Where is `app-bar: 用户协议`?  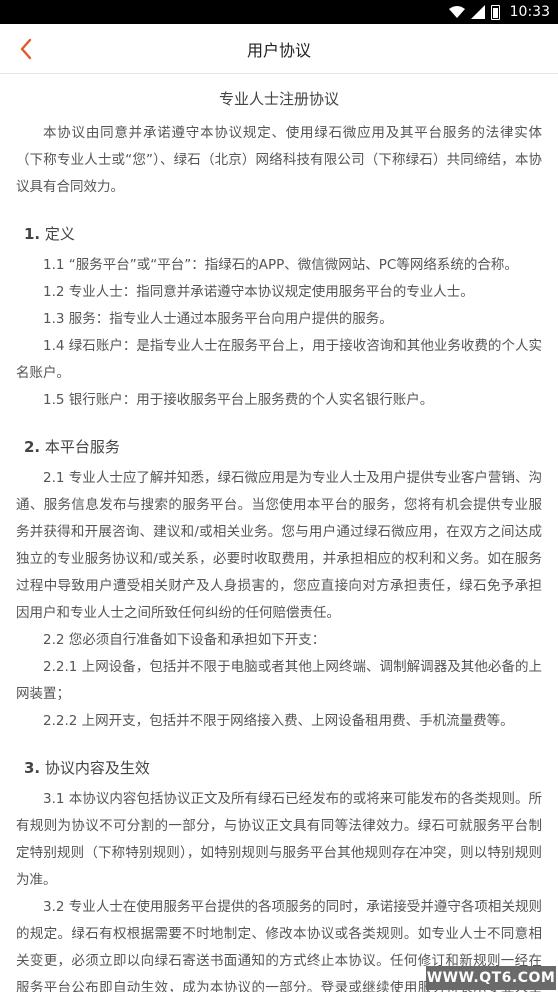
app-bar: 用户协议 is located at coordinates (279, 49).